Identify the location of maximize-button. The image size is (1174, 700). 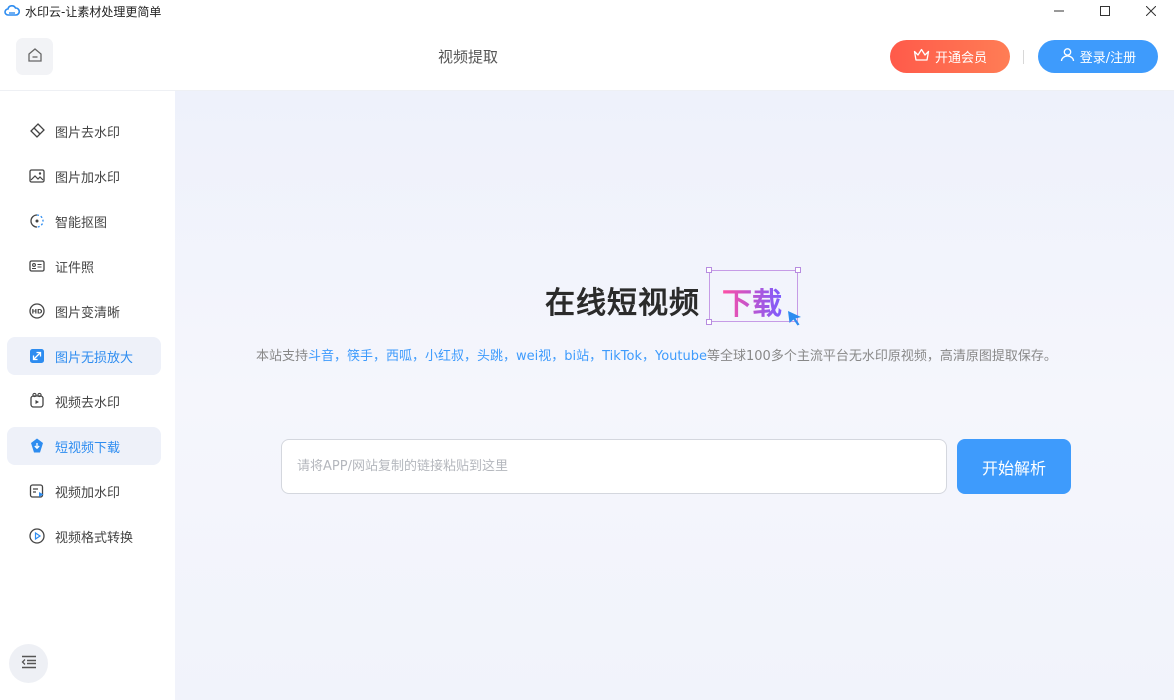
(1105, 11).